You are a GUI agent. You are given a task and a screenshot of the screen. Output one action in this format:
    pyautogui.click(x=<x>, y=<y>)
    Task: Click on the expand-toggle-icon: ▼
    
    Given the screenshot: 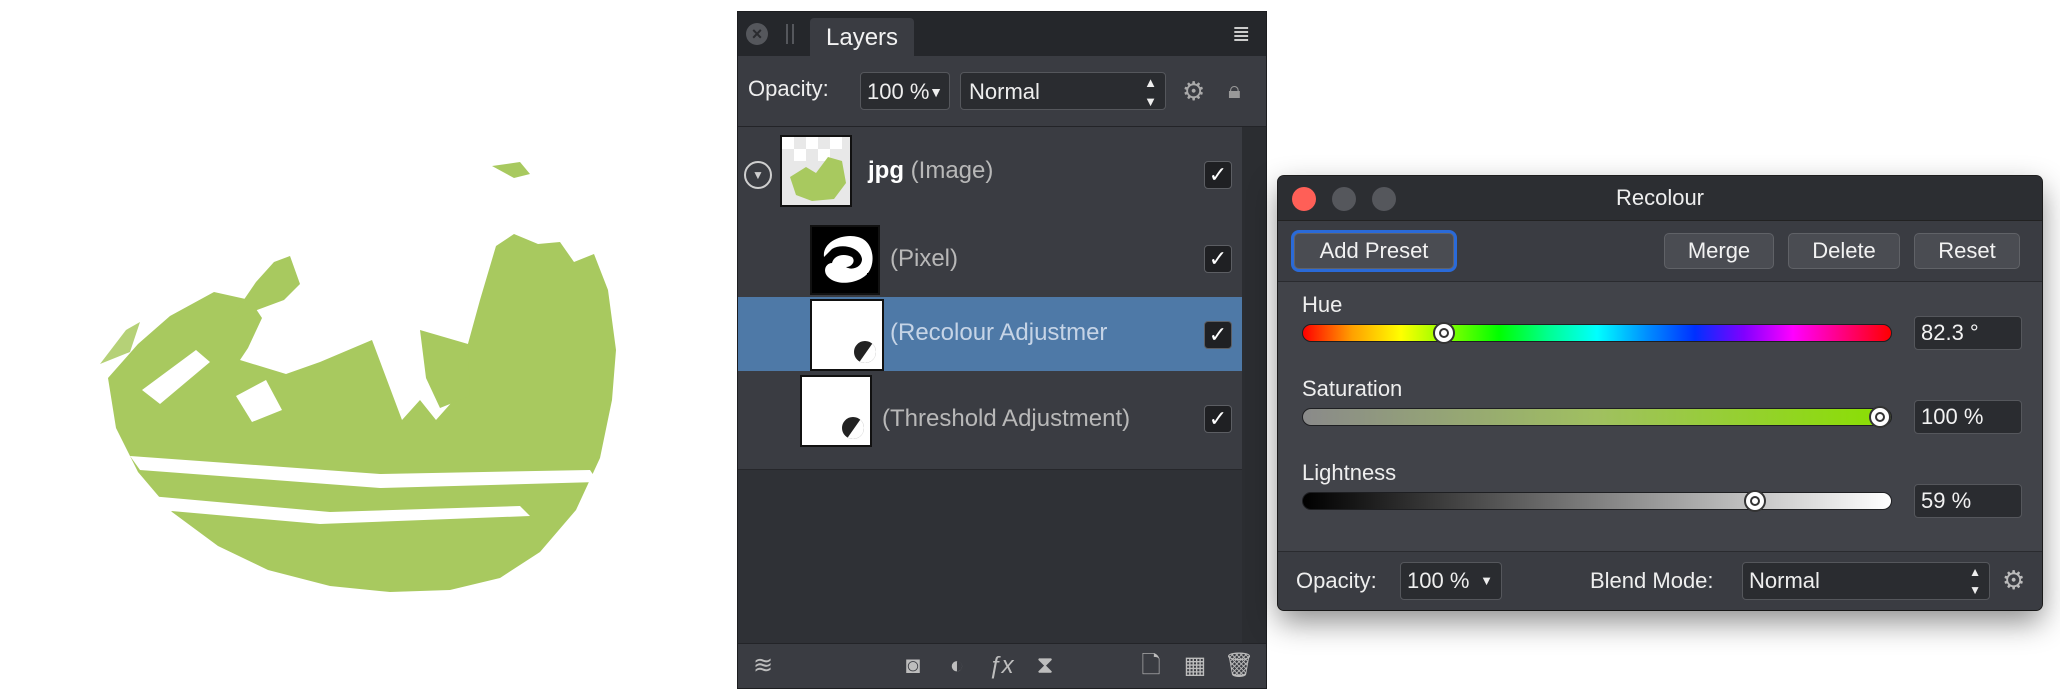 What is the action you would take?
    pyautogui.click(x=758, y=175)
    